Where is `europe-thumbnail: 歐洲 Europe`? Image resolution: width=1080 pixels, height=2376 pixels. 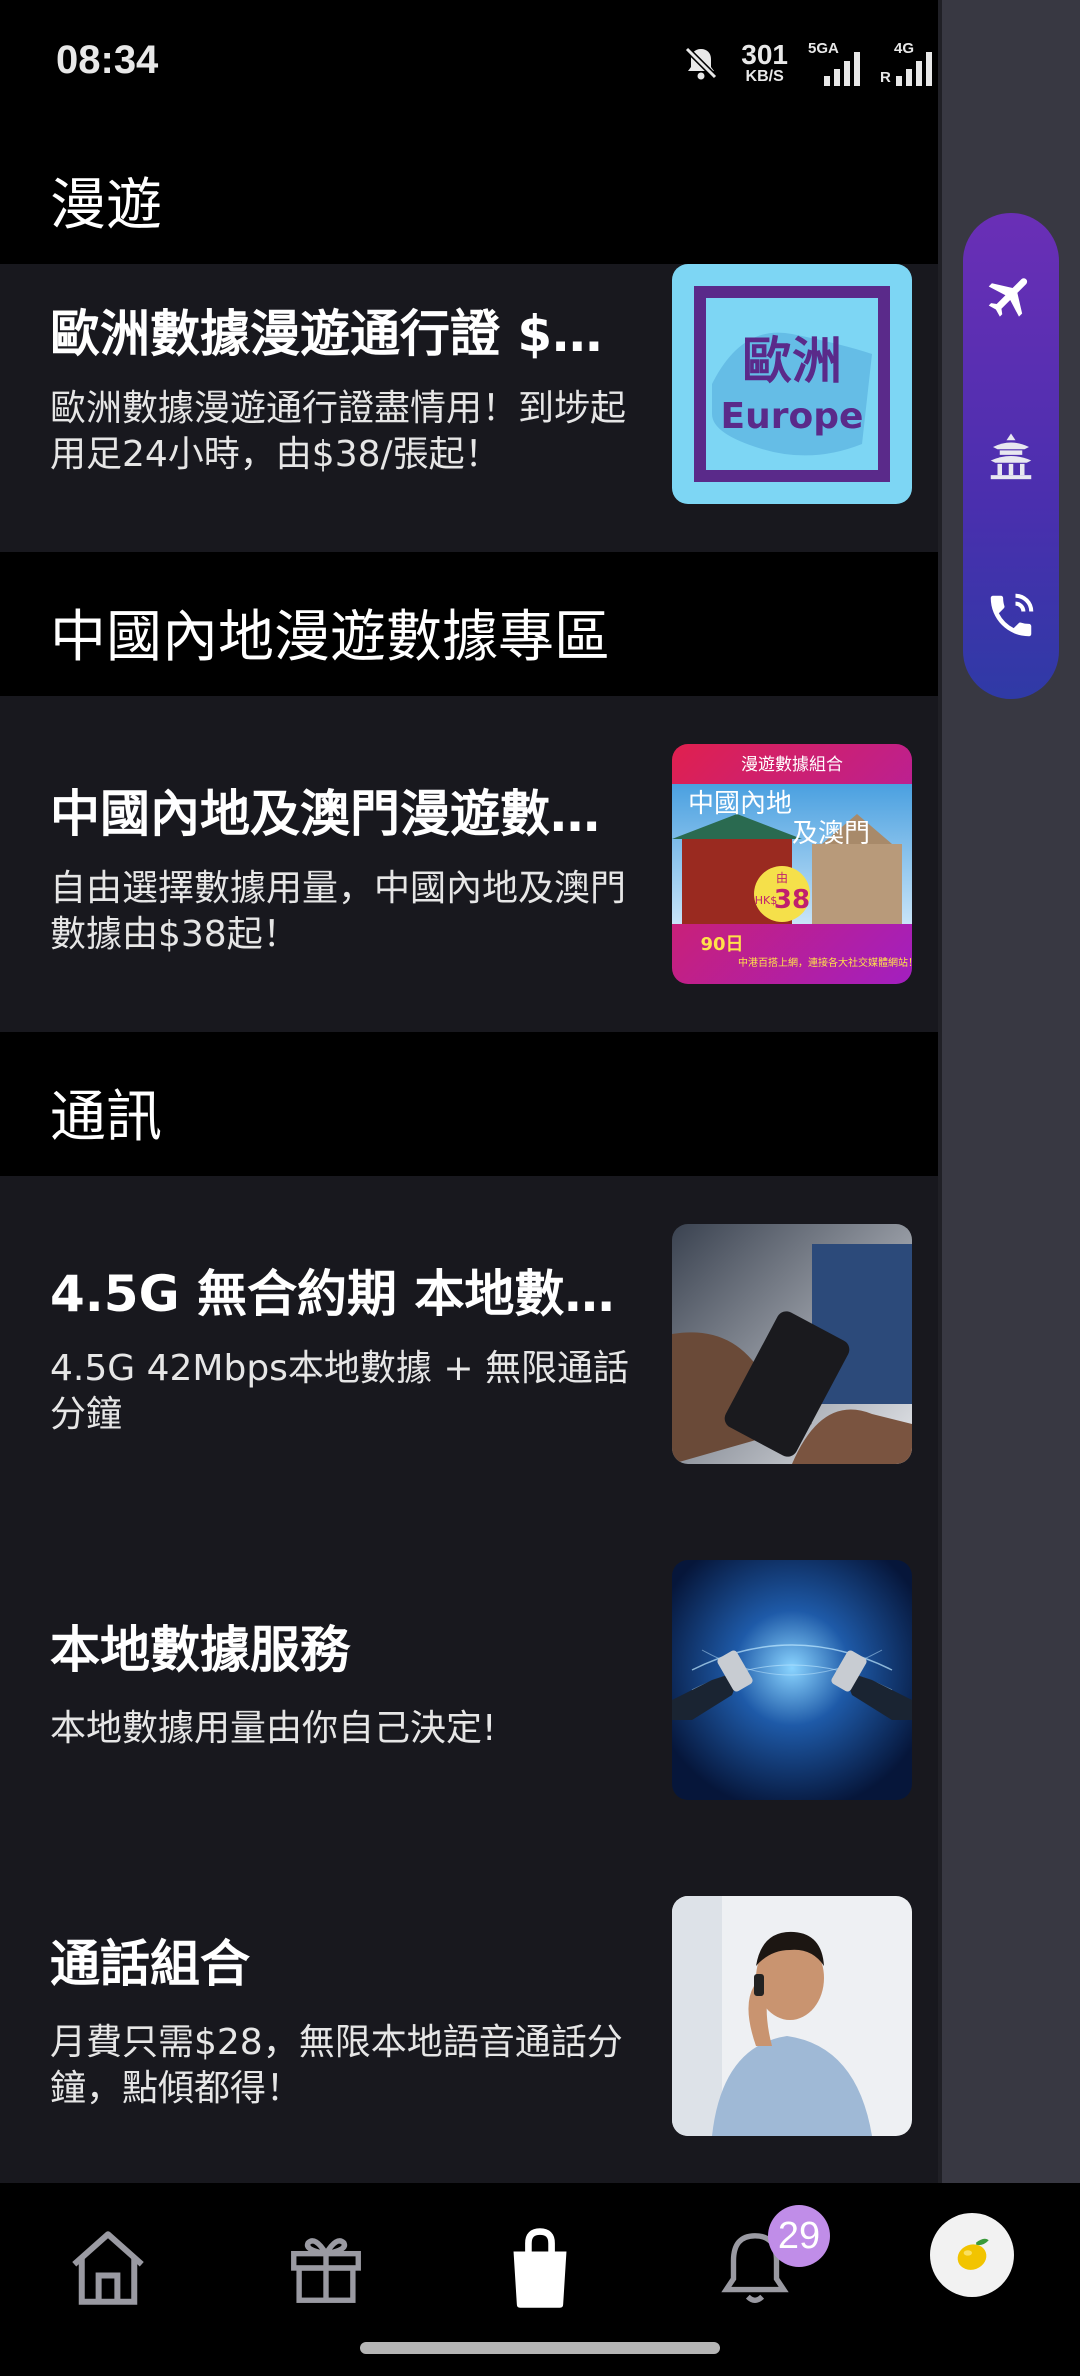
europe-thumbnail: 歐洲 Europe is located at coordinates (792, 384).